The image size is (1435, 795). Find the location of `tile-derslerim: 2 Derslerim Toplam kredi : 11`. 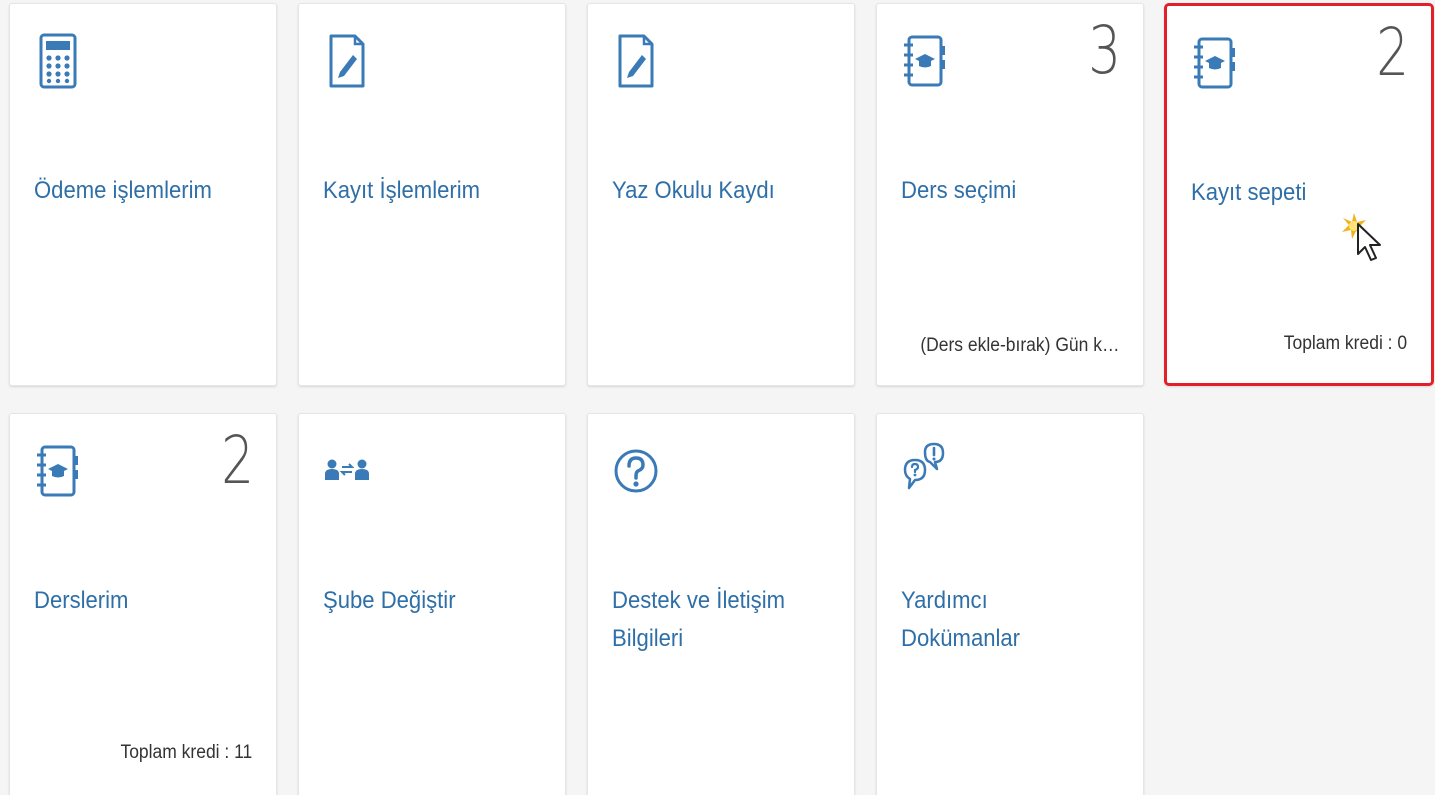

tile-derslerim: 2 Derslerim Toplam kredi : 11 is located at coordinates (143, 604).